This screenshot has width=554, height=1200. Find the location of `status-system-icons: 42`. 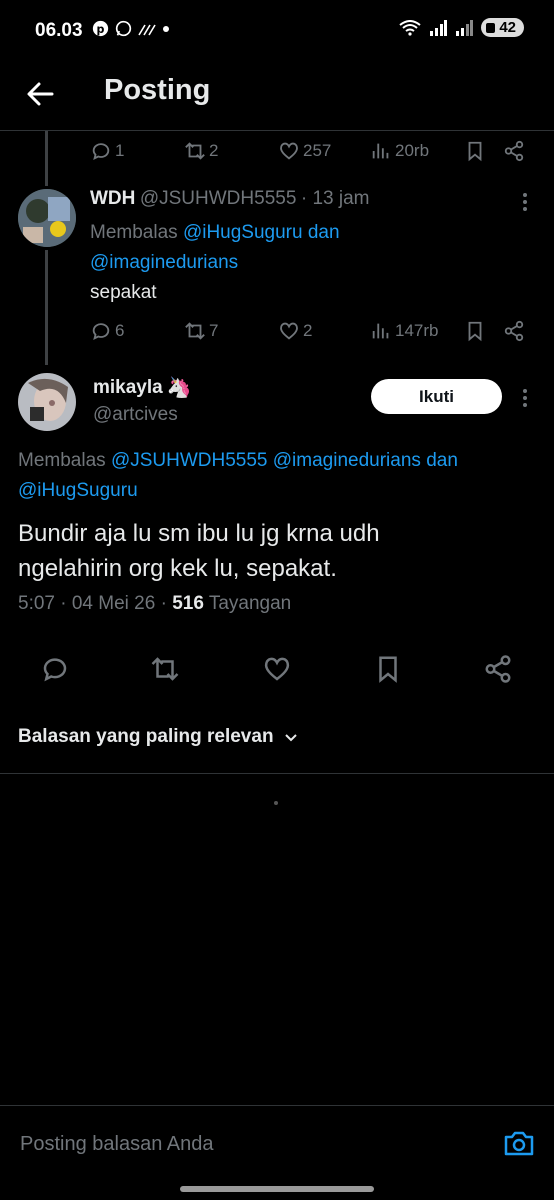

status-system-icons: 42 is located at coordinates (461, 27).